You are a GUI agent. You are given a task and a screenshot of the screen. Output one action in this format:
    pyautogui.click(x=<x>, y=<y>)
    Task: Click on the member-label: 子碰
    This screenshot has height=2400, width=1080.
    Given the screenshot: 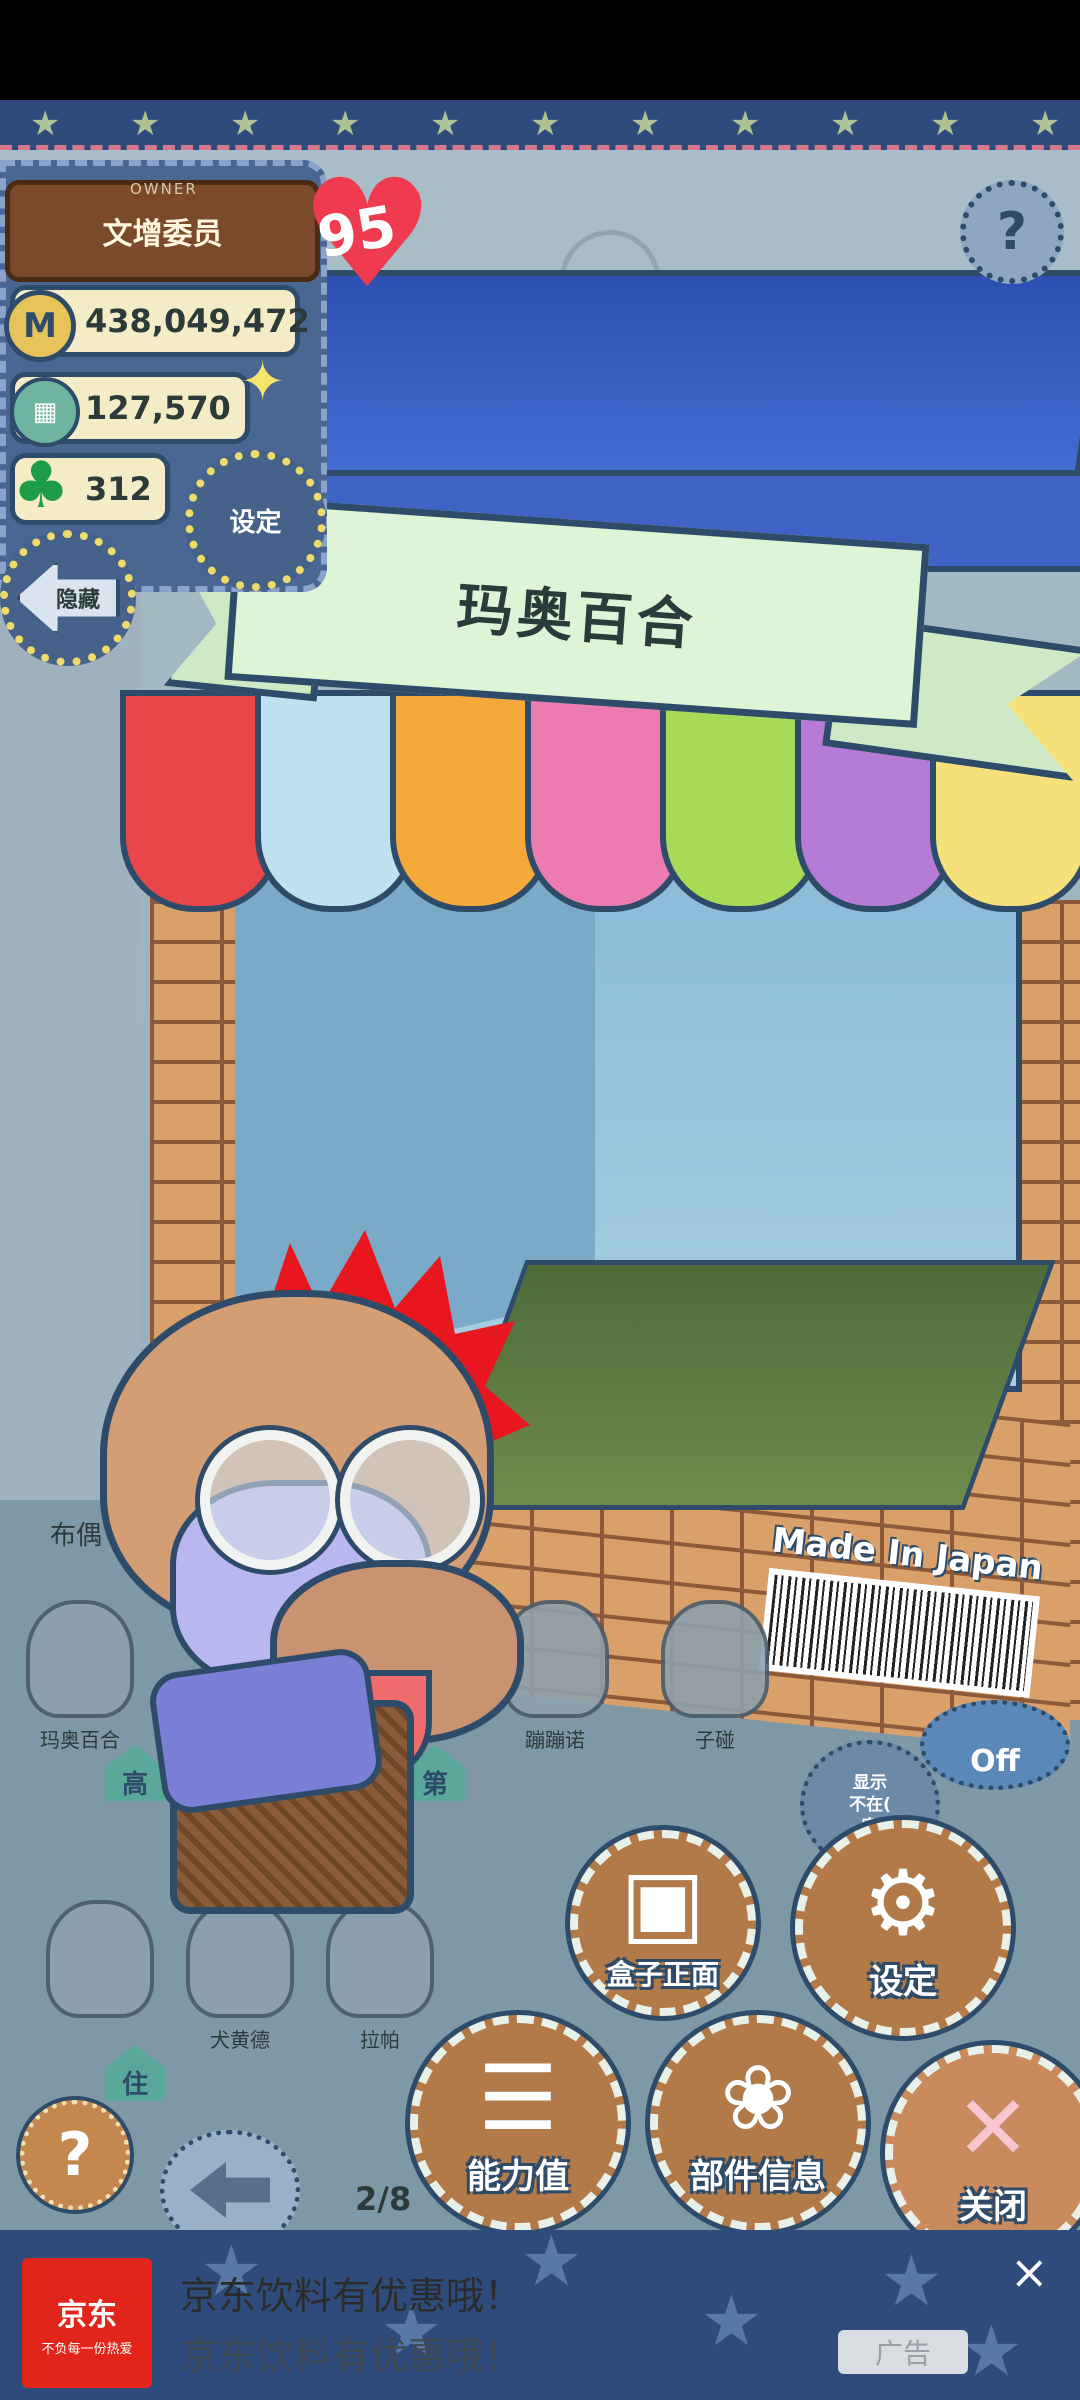 What is the action you would take?
    pyautogui.click(x=715, y=1740)
    